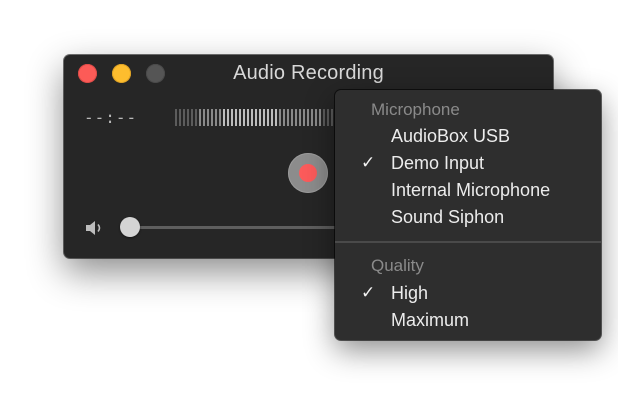  I want to click on menu-item-label: Demo Input, so click(438, 163).